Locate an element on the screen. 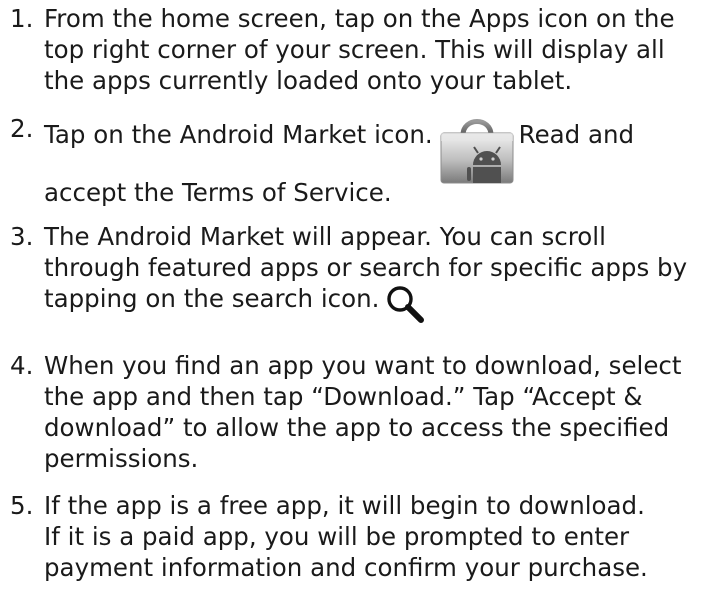 This screenshot has width=701, height=609. step-line: Tap on the Android Market icon. Read and is located at coordinates (371, 149).